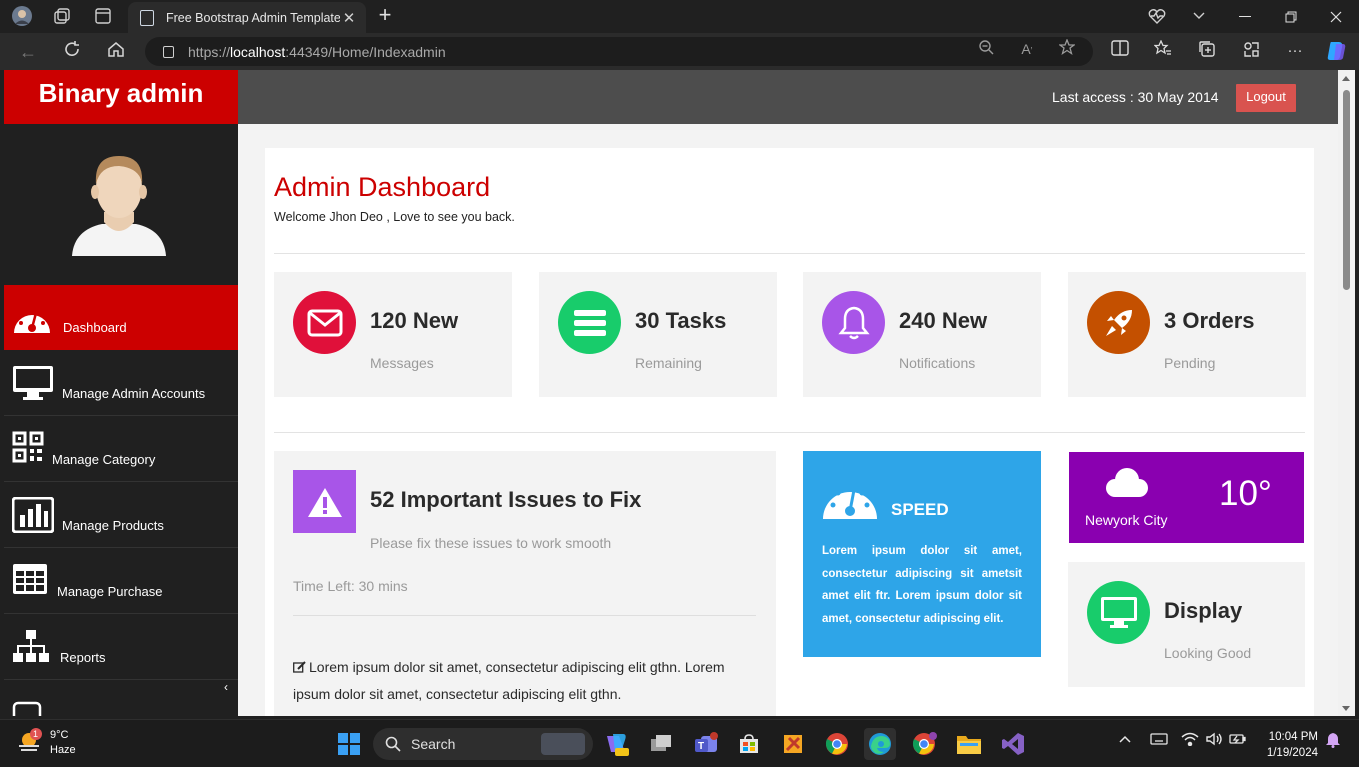 The height and width of the screenshot is (767, 1359). I want to click on rocket-icon, so click(1118, 322).